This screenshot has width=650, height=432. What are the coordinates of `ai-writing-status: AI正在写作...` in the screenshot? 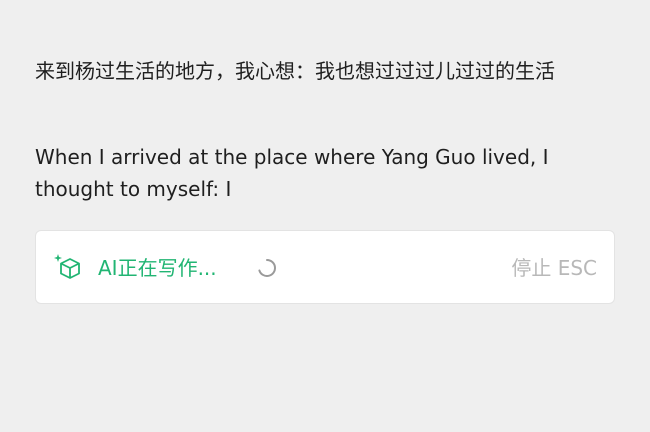 It's located at (157, 268).